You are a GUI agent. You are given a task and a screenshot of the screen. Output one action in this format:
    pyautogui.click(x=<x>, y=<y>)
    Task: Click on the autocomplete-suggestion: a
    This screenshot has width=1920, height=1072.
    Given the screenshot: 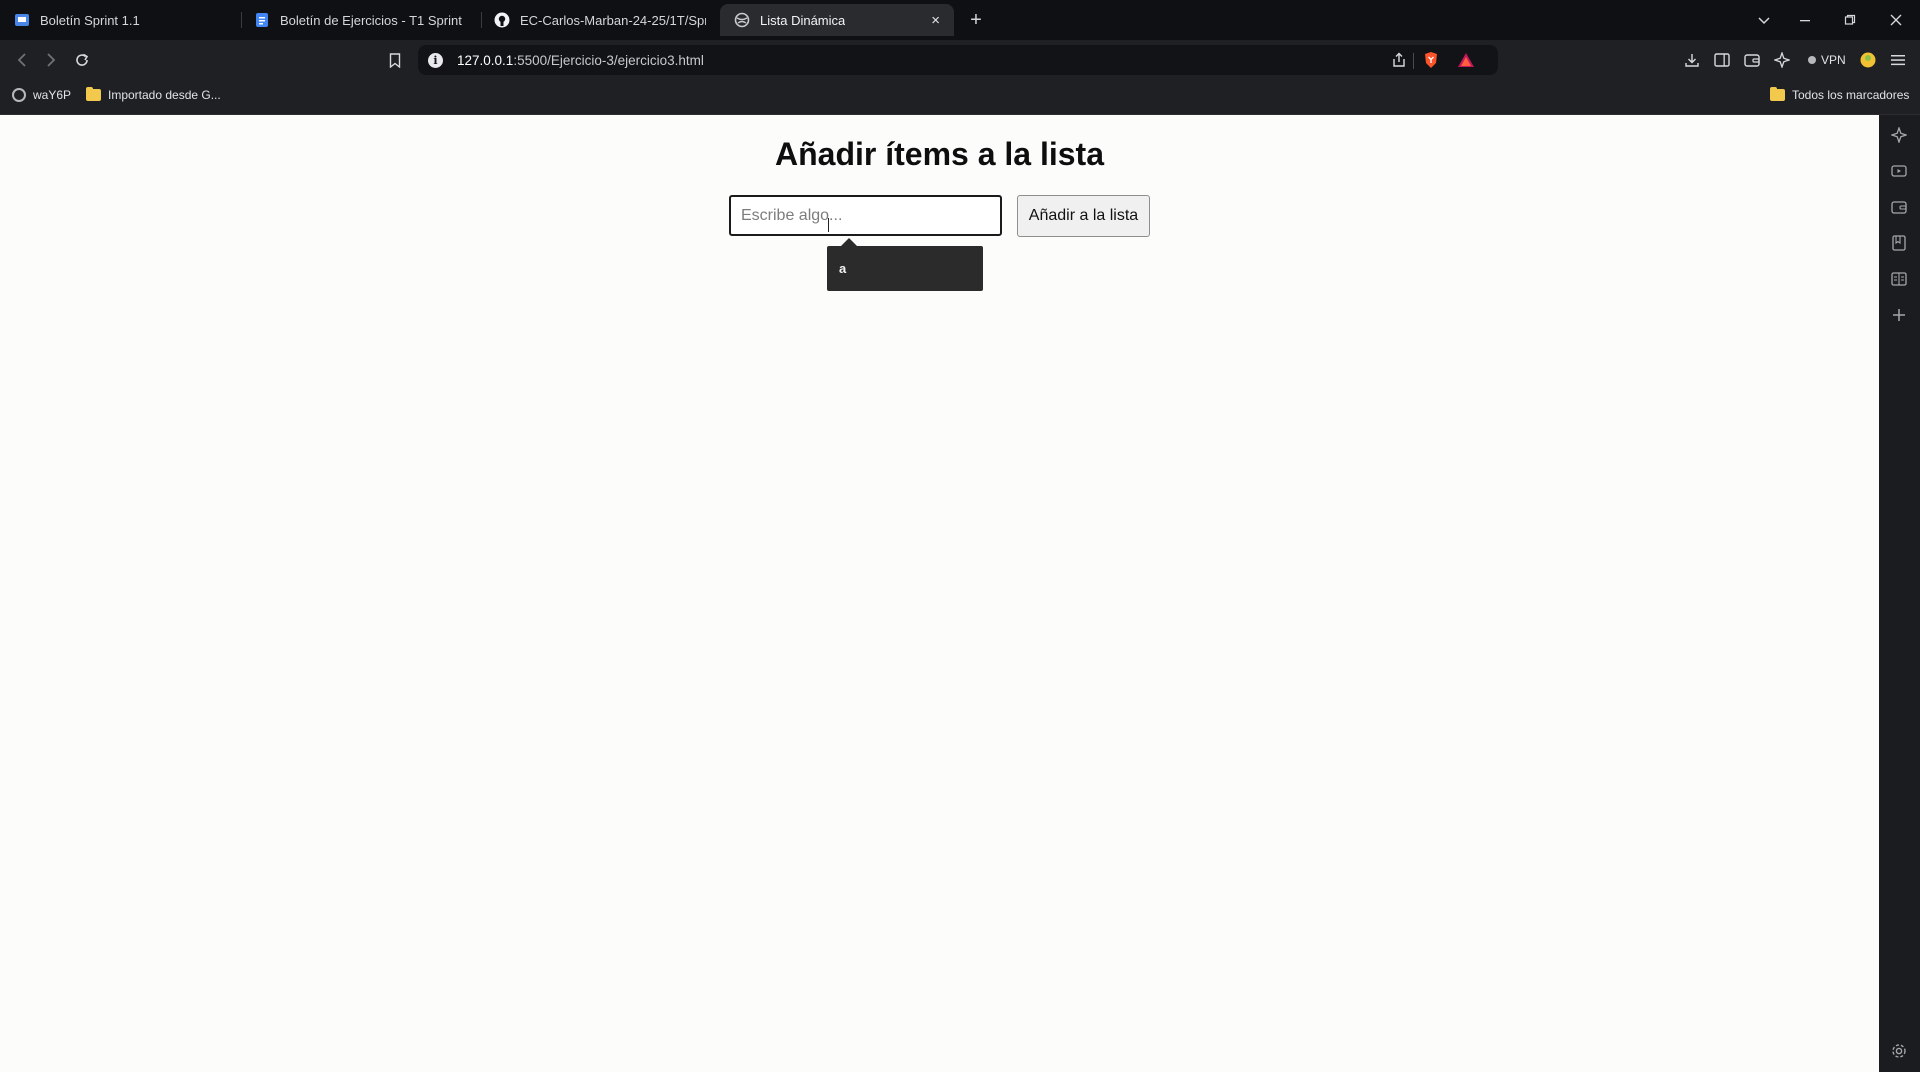 What is the action you would take?
    pyautogui.click(x=905, y=264)
    